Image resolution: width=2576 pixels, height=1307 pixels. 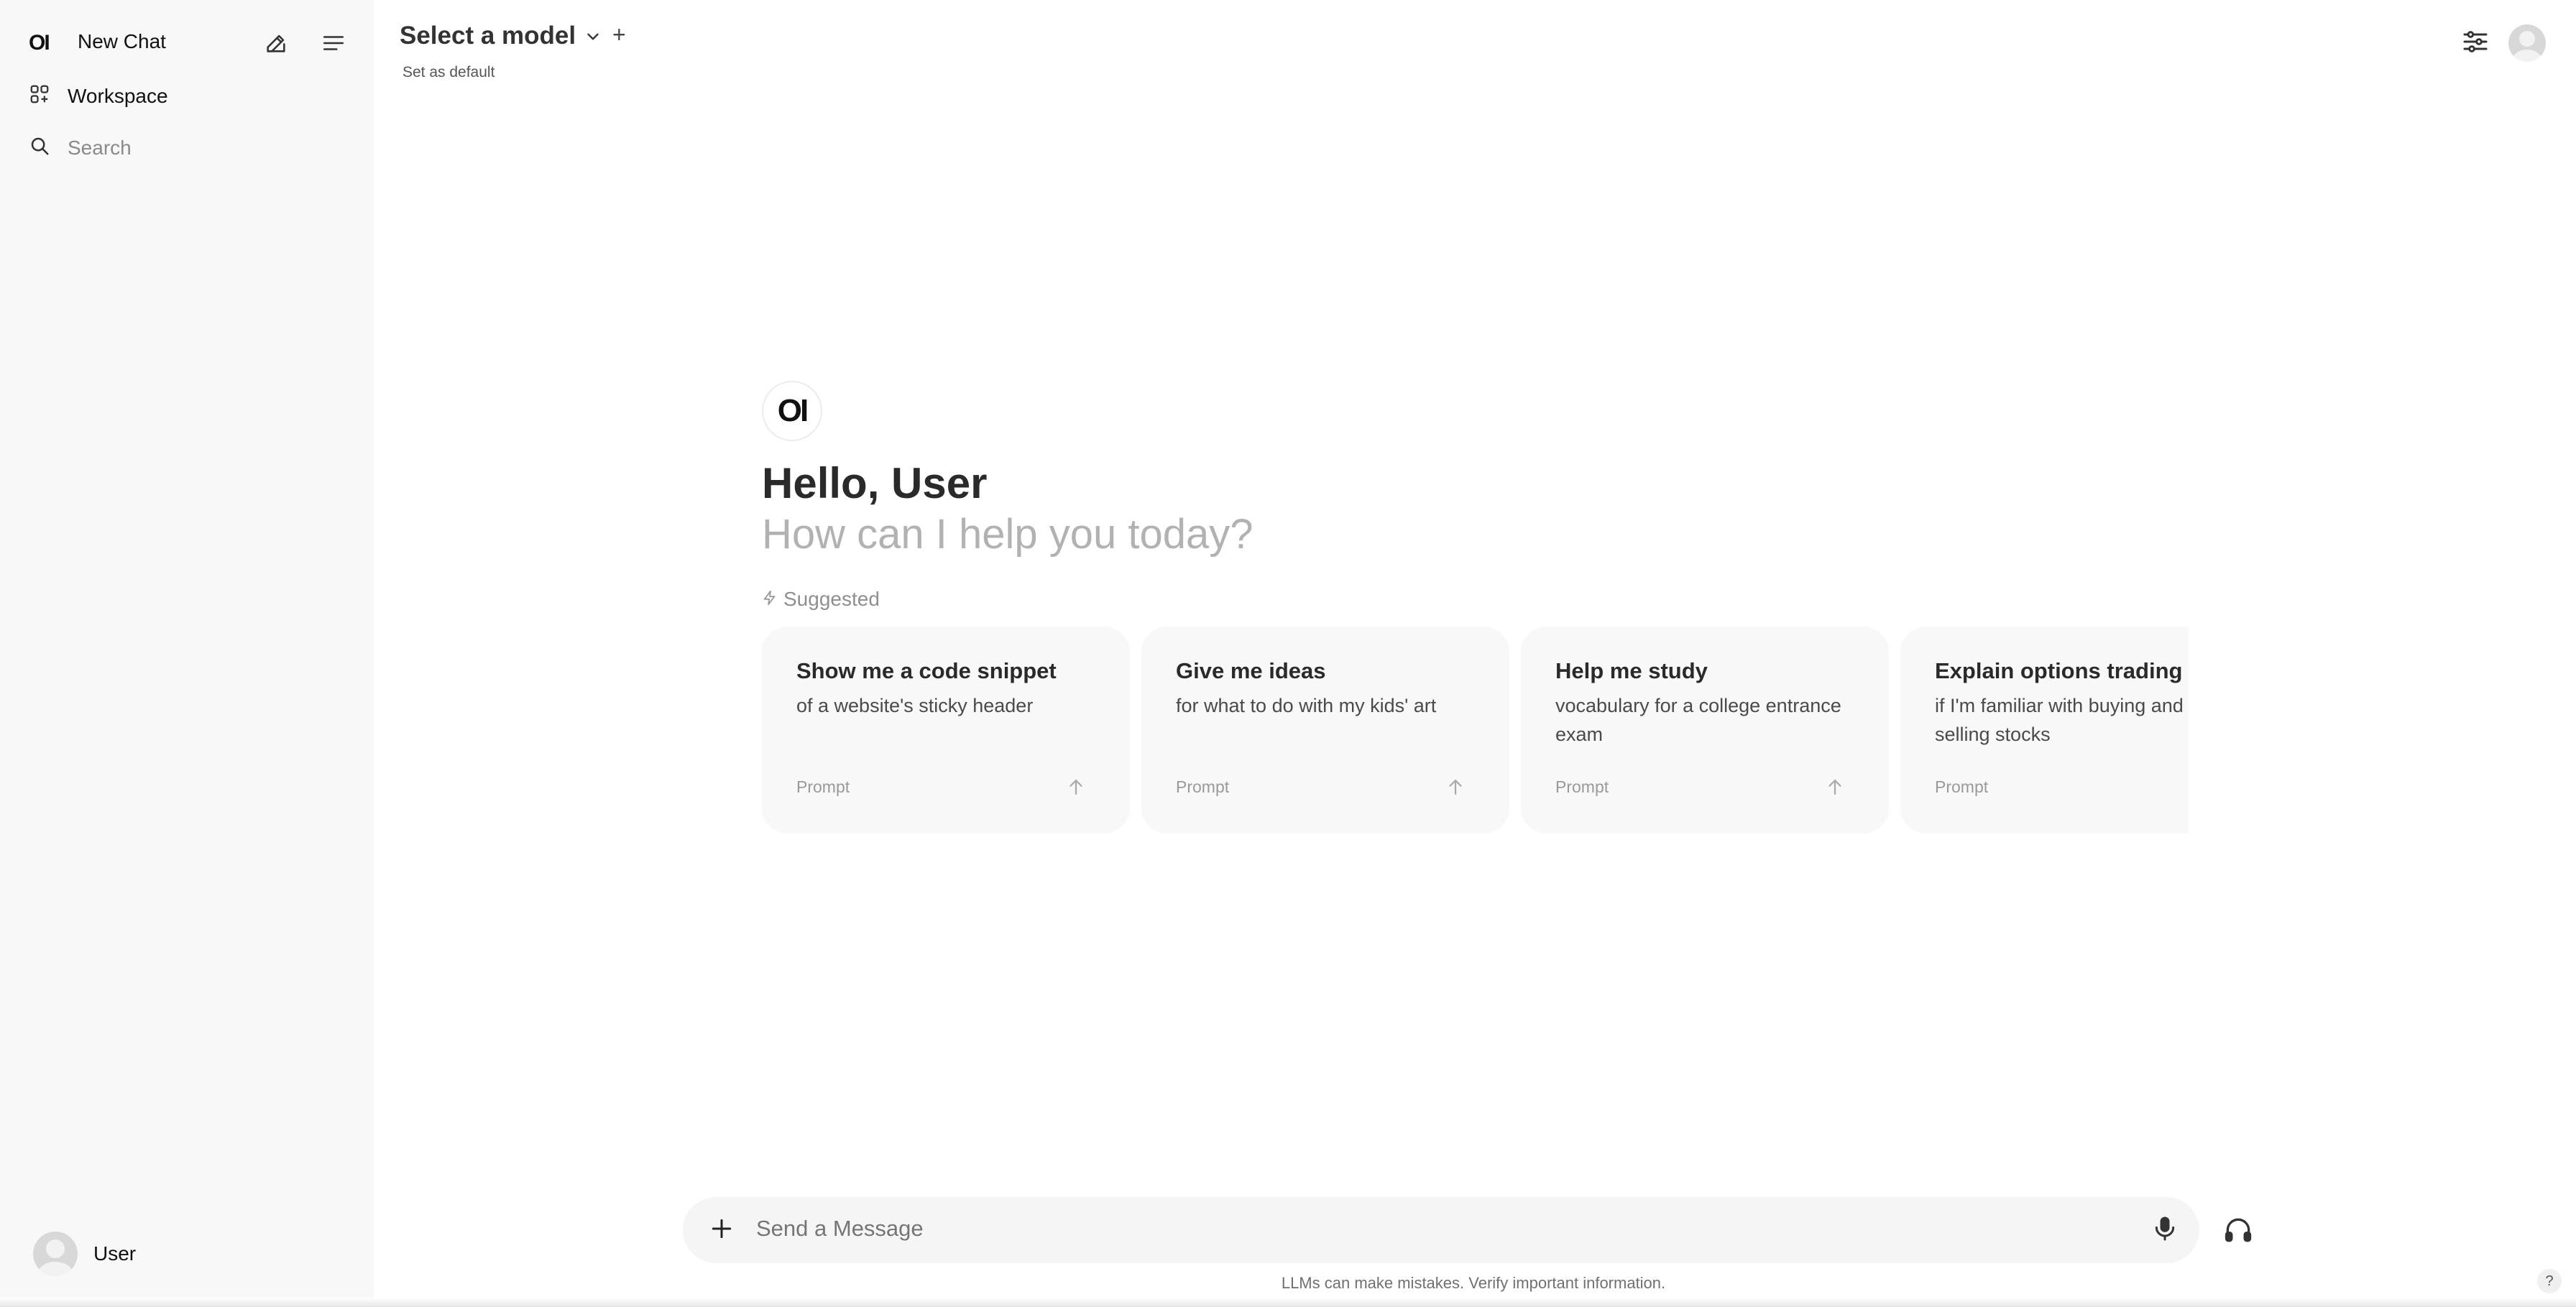 I want to click on headphones-icon, so click(x=2238, y=1232).